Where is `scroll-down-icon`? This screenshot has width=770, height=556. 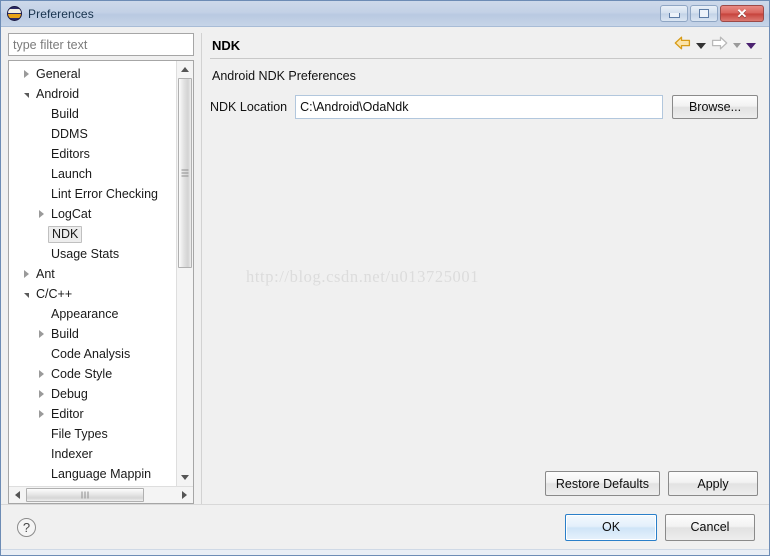 scroll-down-icon is located at coordinates (185, 477).